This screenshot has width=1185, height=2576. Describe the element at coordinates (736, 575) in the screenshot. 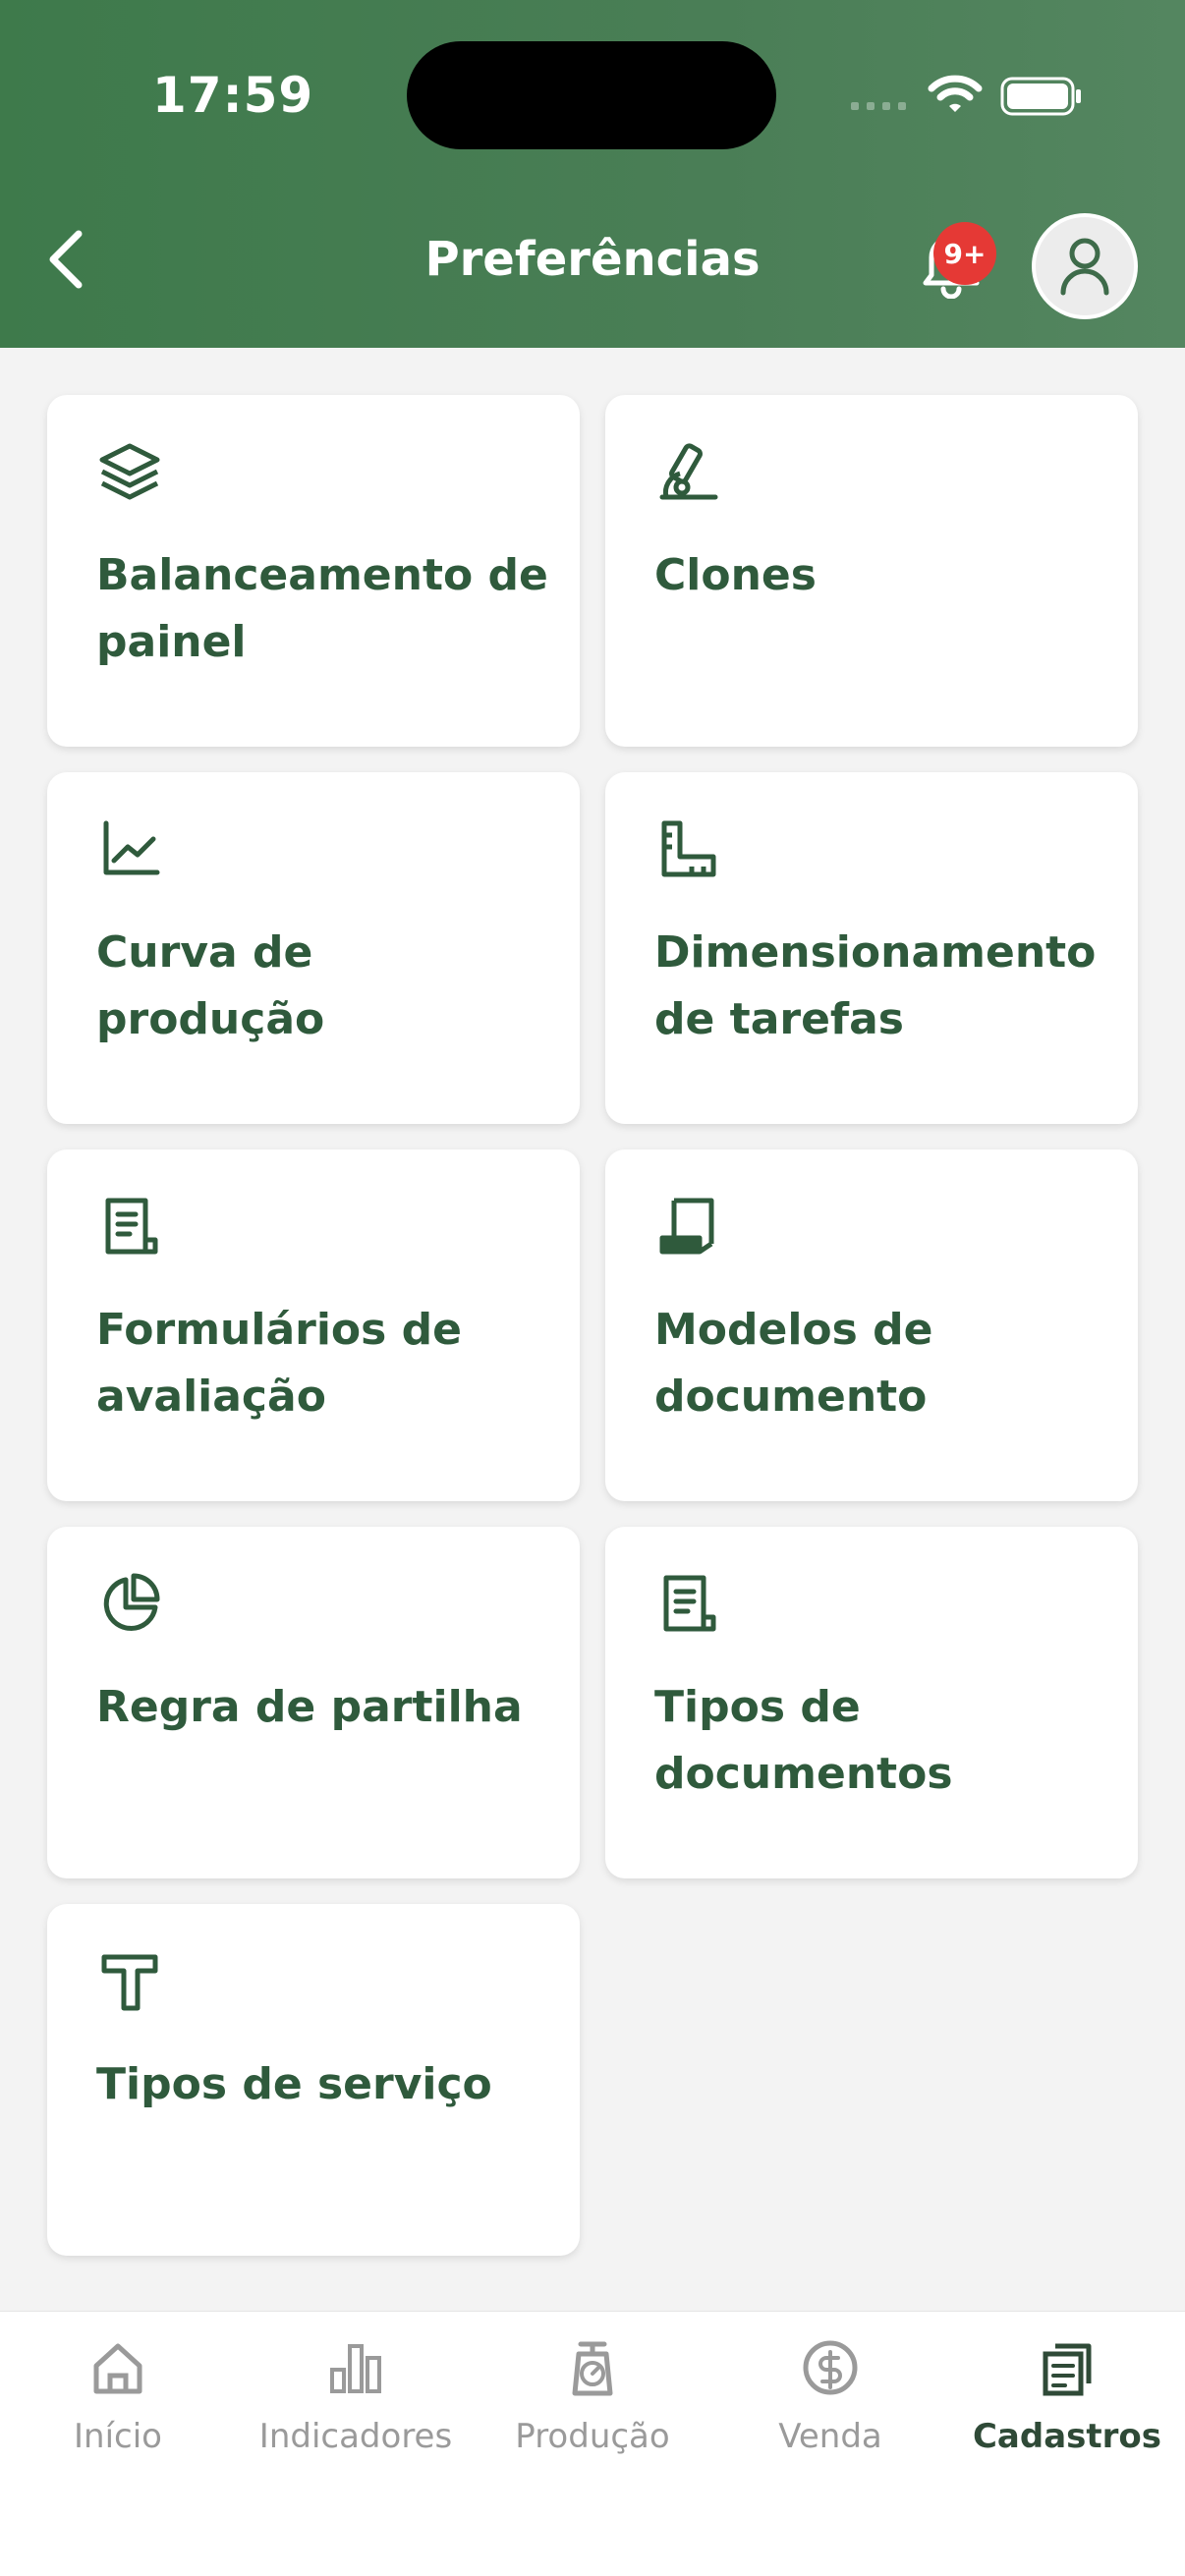

I see `card-label: Clones` at that location.